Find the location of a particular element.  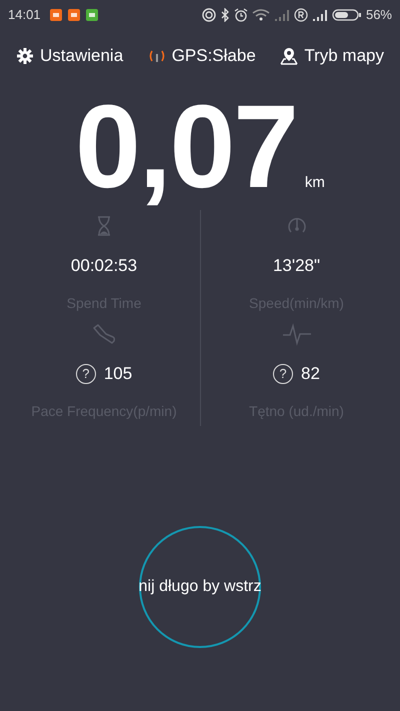

pulse-line-icon is located at coordinates (297, 334).